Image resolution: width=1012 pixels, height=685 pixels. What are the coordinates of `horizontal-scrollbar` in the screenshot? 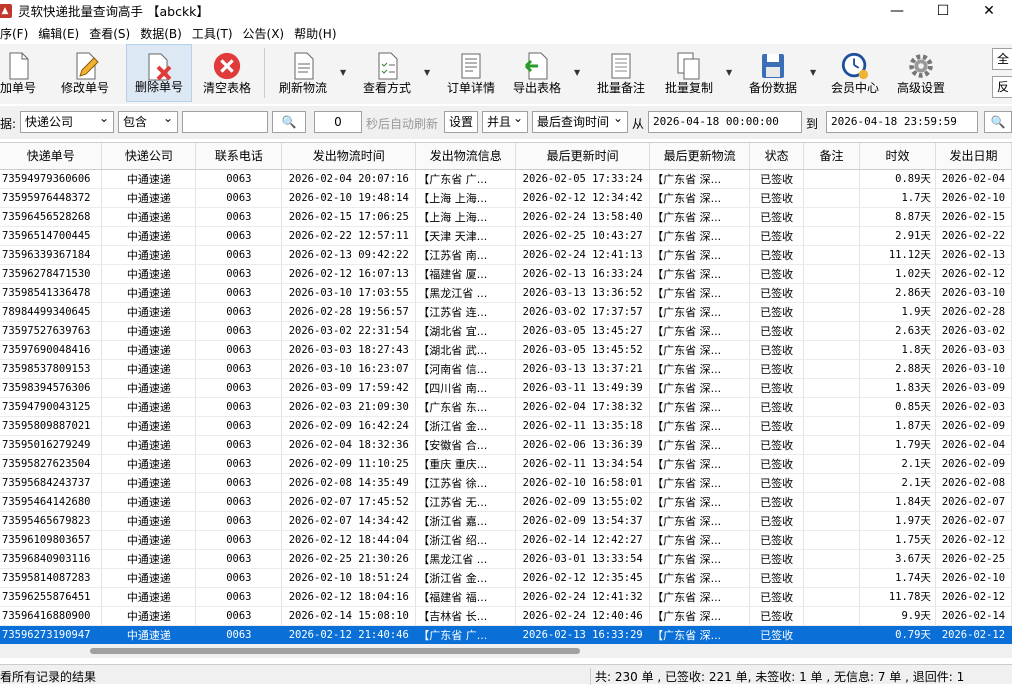 It's located at (506, 651).